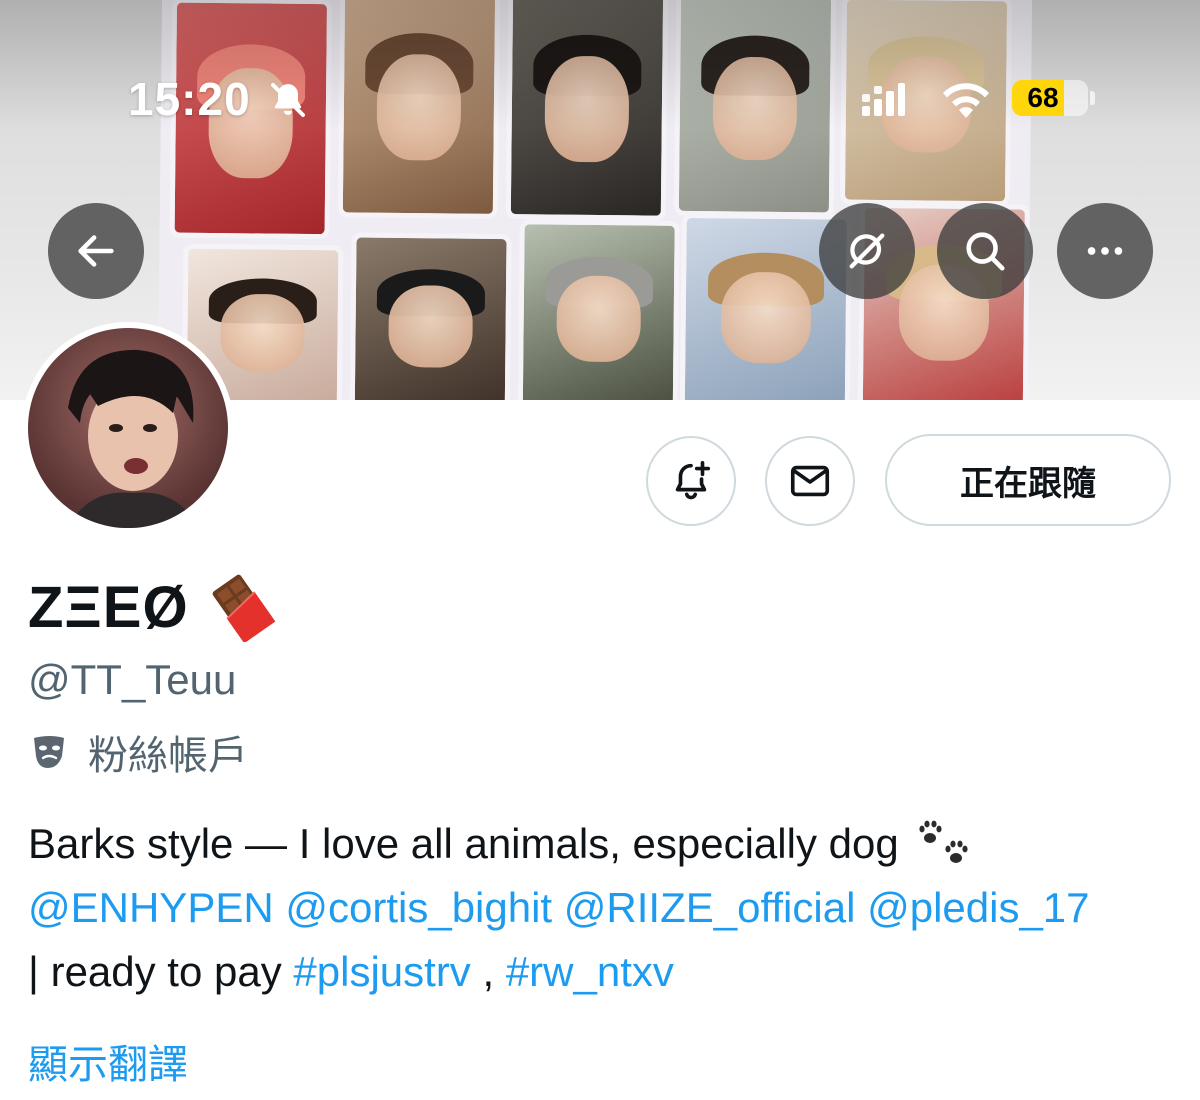 The image size is (1200, 1100). I want to click on display-name: ZΞEØ, so click(152, 607).